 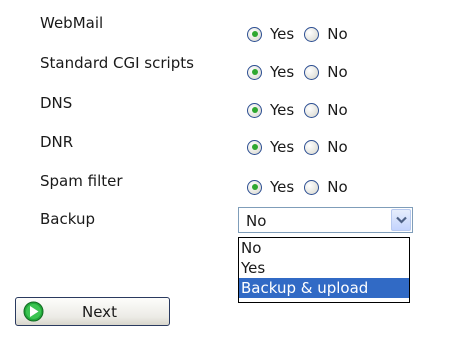 I want to click on dns-yes-radio, so click(x=254, y=110).